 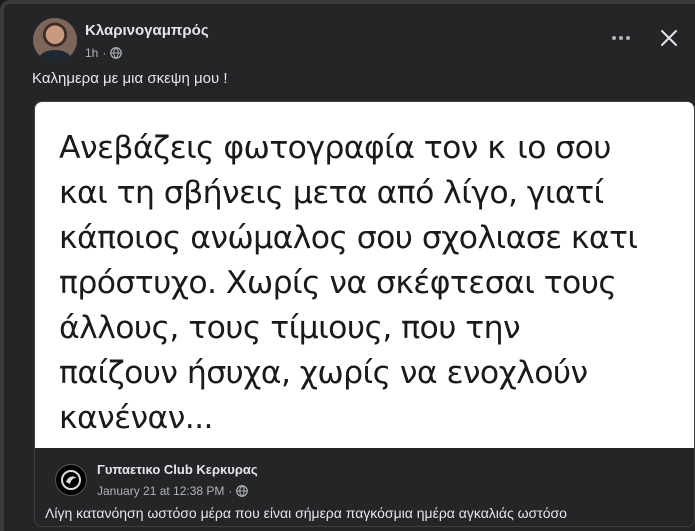 What do you see at coordinates (55, 40) in the screenshot?
I see `author-avatar` at bounding box center [55, 40].